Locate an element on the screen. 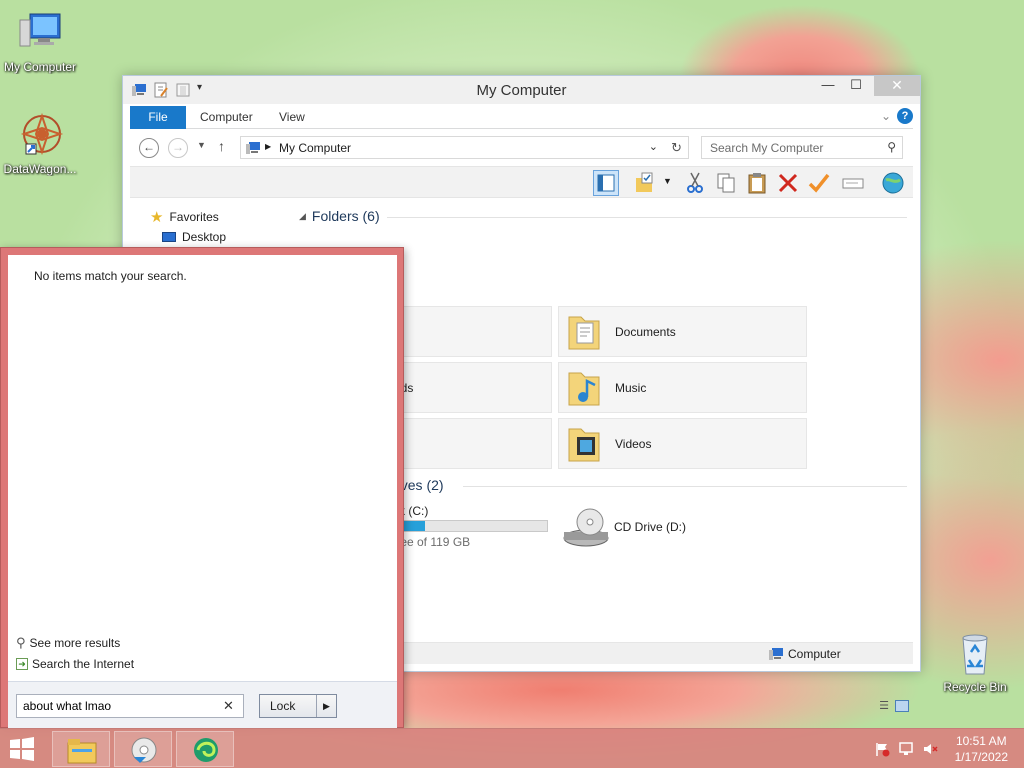 This screenshot has height=768, width=1024. volume-muted-icon is located at coordinates (930, 750).